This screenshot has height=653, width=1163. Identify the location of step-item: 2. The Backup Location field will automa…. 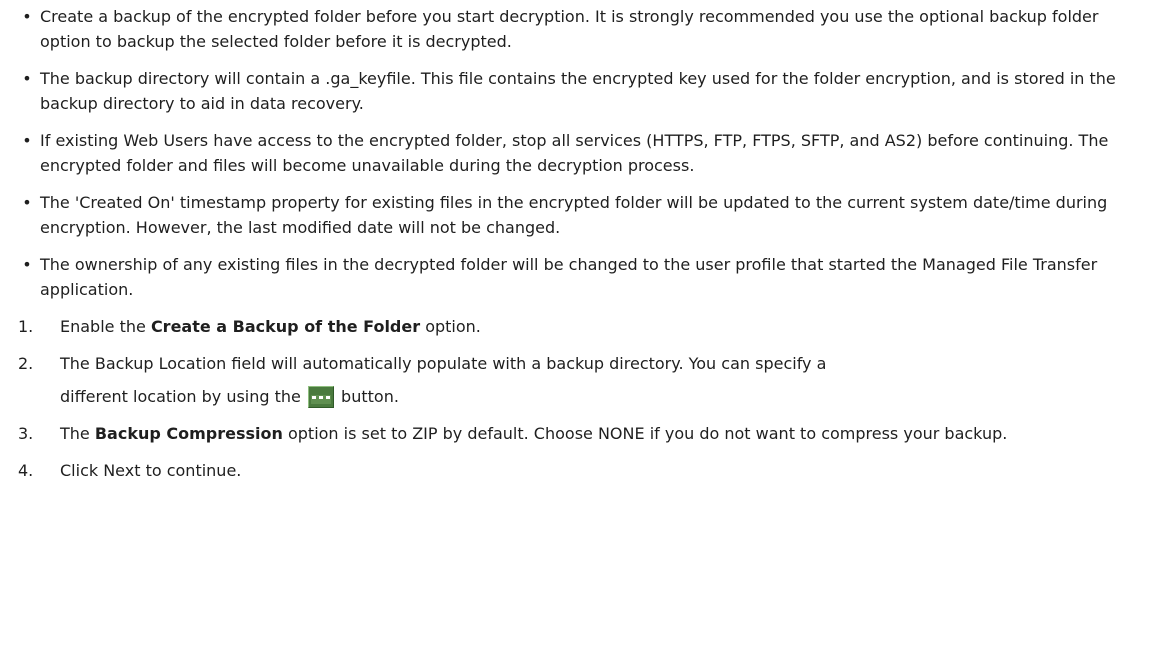
(580, 380).